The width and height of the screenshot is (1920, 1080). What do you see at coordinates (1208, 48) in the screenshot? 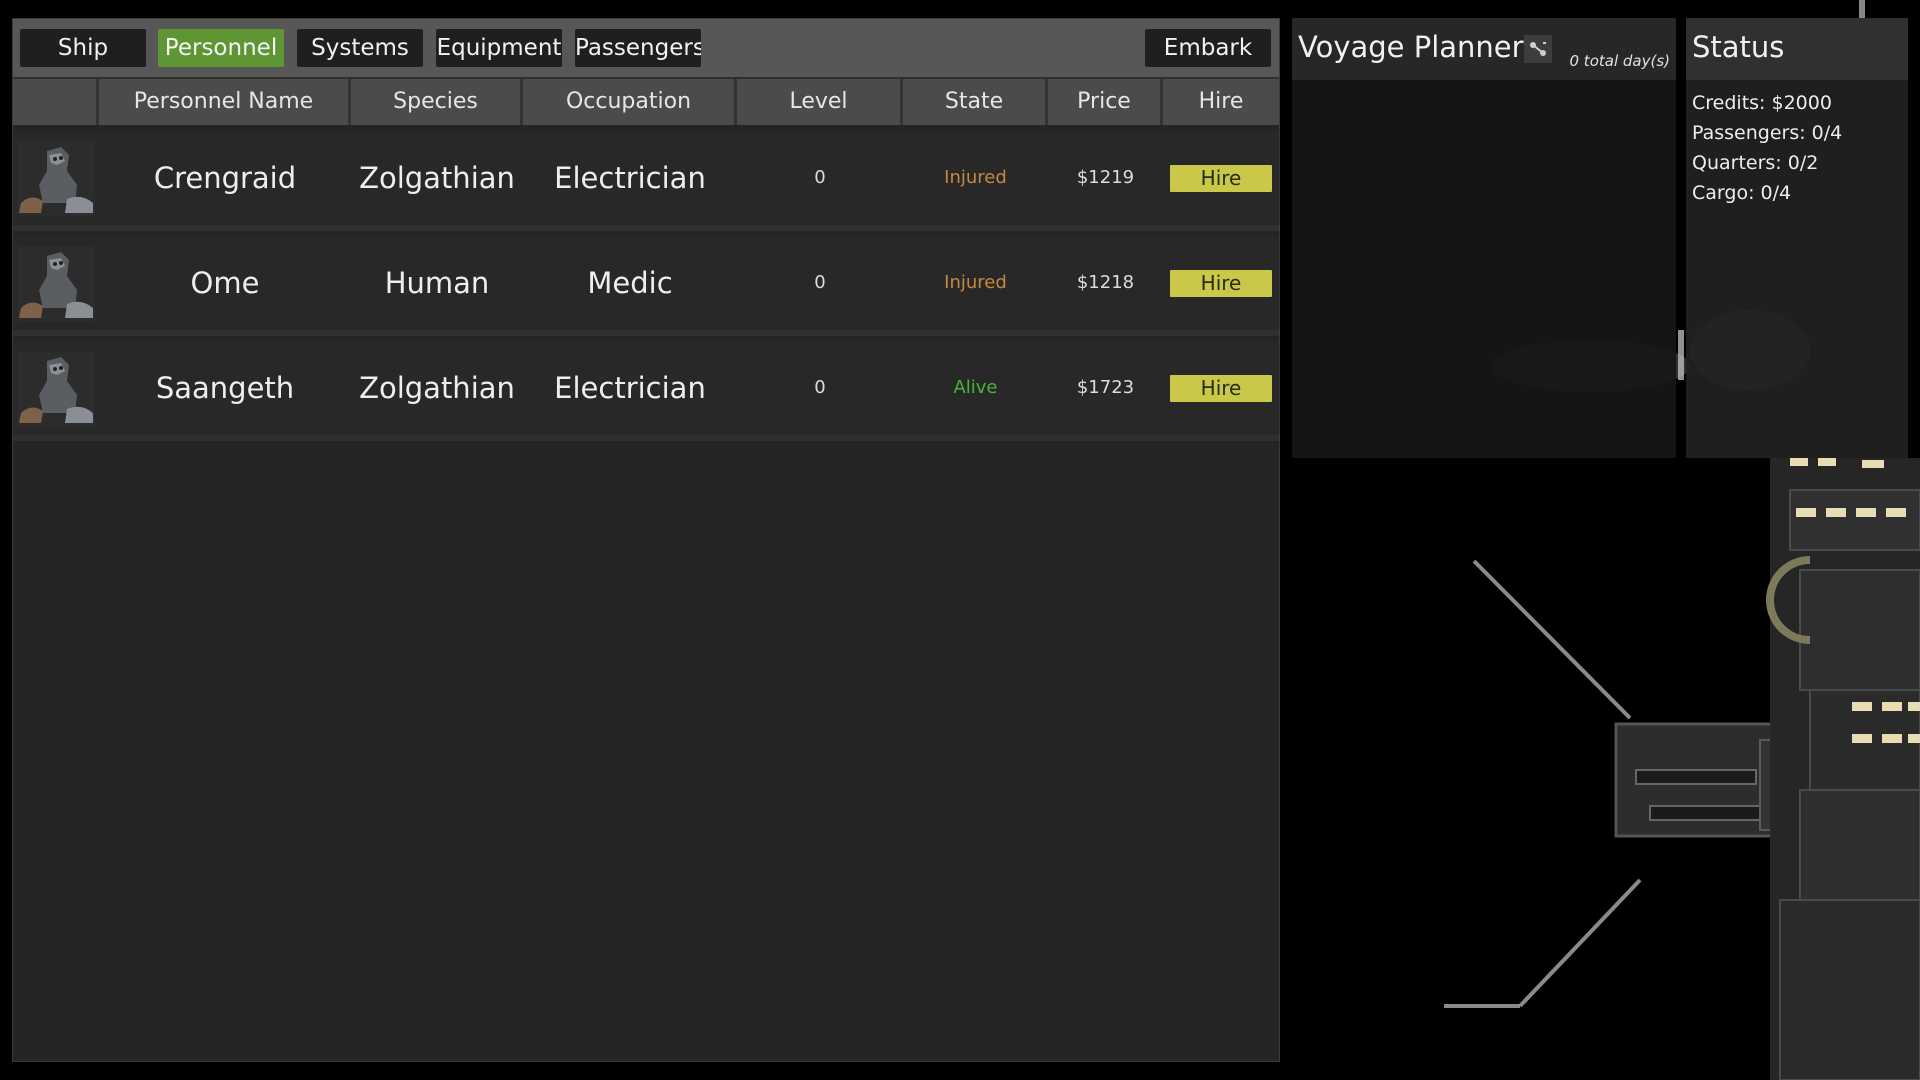
I see `embark-button: Embark` at bounding box center [1208, 48].